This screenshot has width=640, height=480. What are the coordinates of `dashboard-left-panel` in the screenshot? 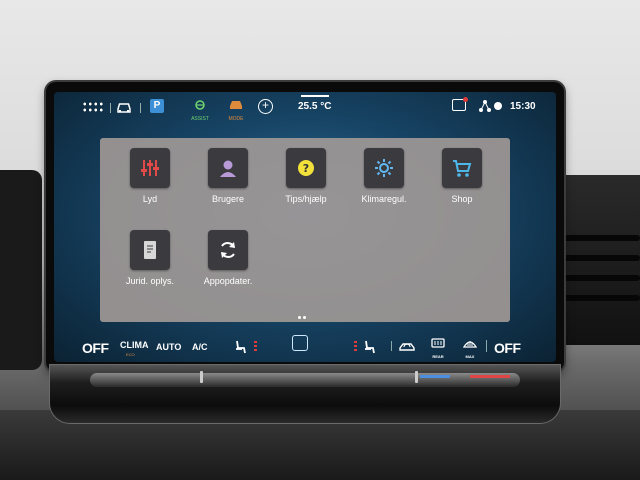 It's located at (21, 270).